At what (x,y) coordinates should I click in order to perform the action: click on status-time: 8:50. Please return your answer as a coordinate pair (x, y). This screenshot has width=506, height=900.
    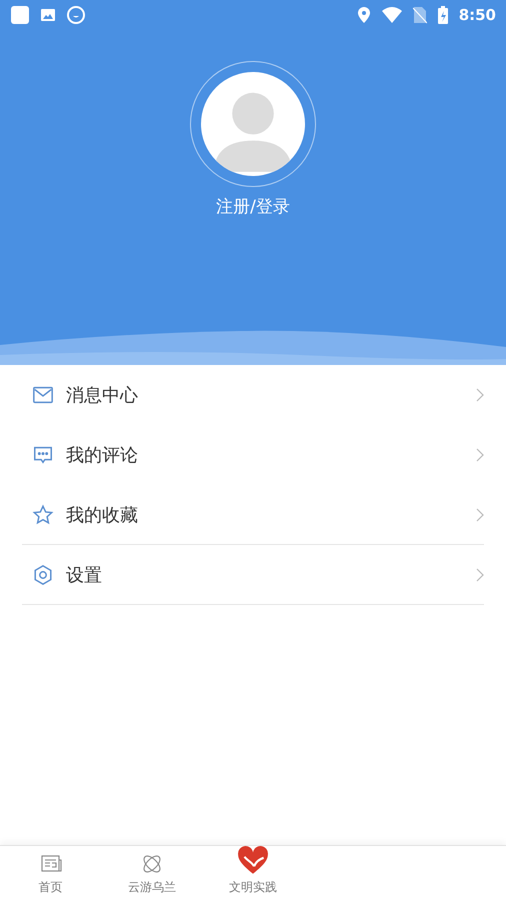
    Looking at the image, I should click on (477, 15).